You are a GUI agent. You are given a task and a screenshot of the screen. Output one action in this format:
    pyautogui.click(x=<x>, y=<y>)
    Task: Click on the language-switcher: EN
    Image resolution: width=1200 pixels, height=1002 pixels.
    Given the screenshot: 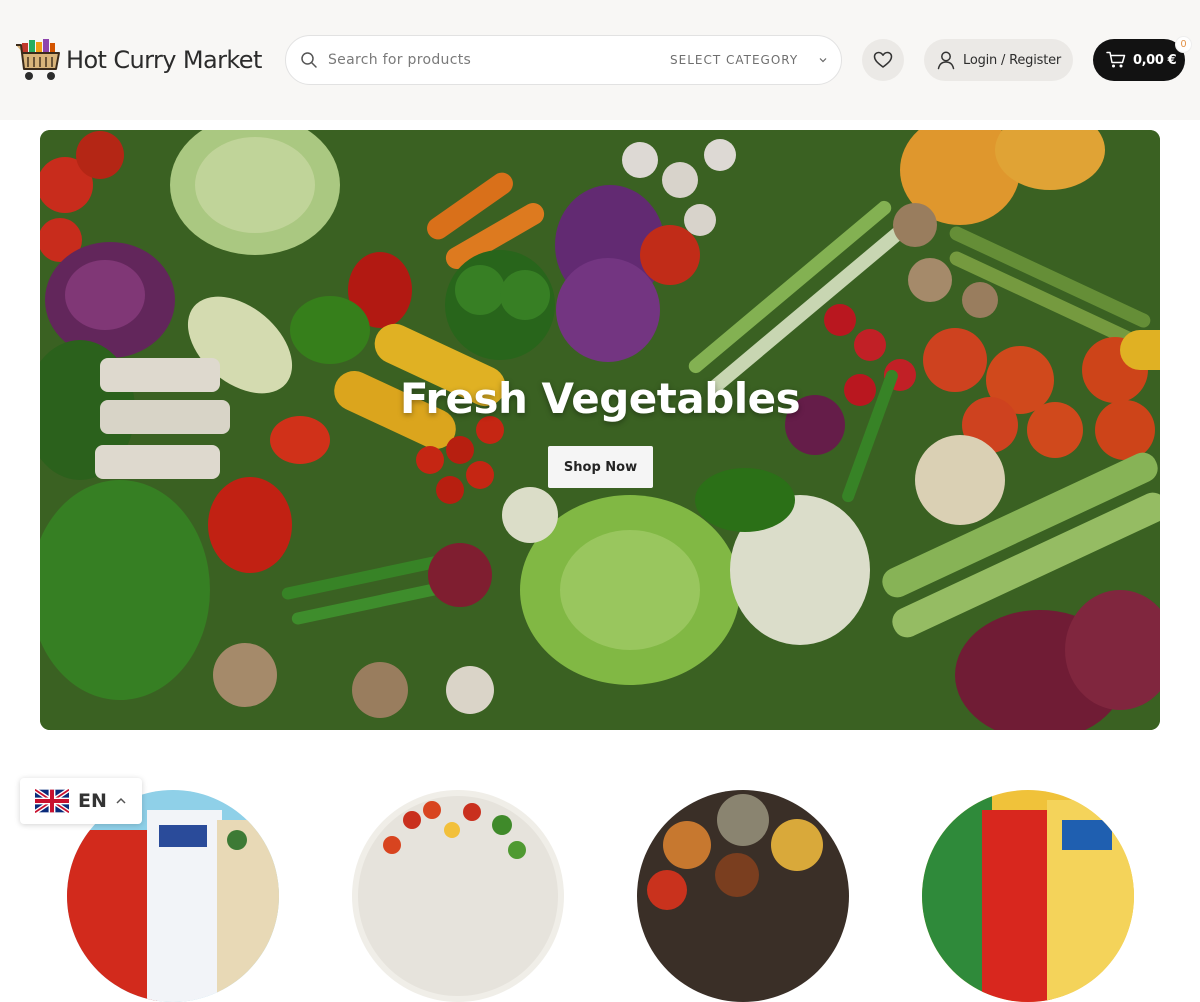 What is the action you would take?
    pyautogui.click(x=81, y=801)
    